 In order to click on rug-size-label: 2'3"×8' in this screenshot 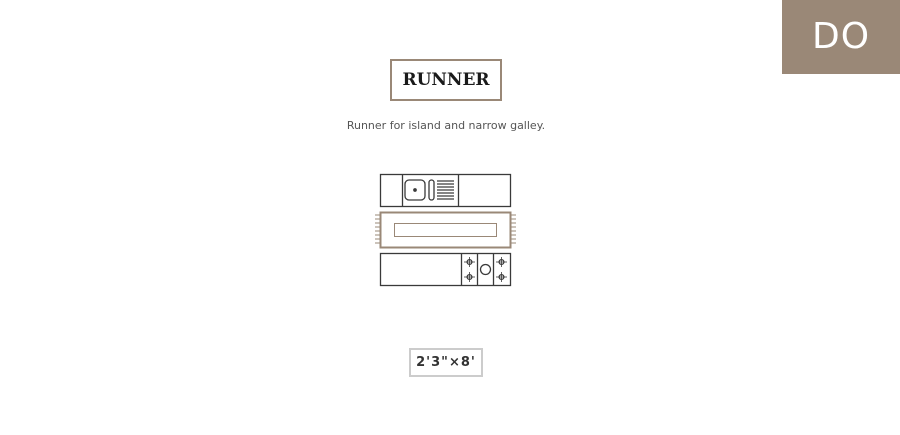, I will do `click(446, 362)`.